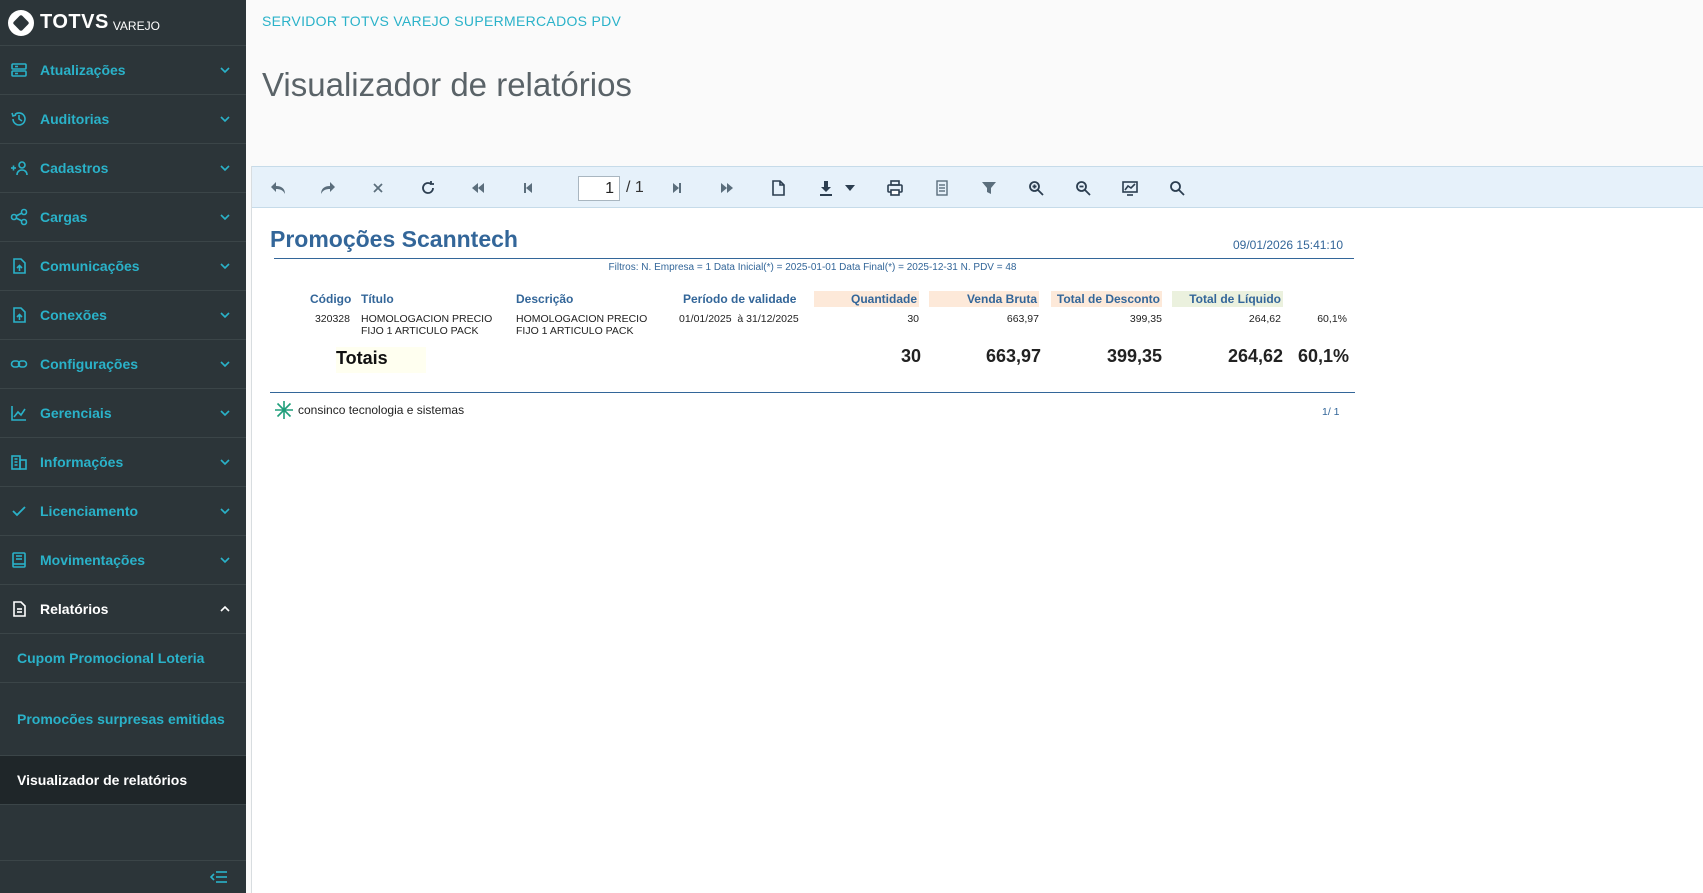  What do you see at coordinates (21, 22) in the screenshot?
I see `totvs-logo-icon` at bounding box center [21, 22].